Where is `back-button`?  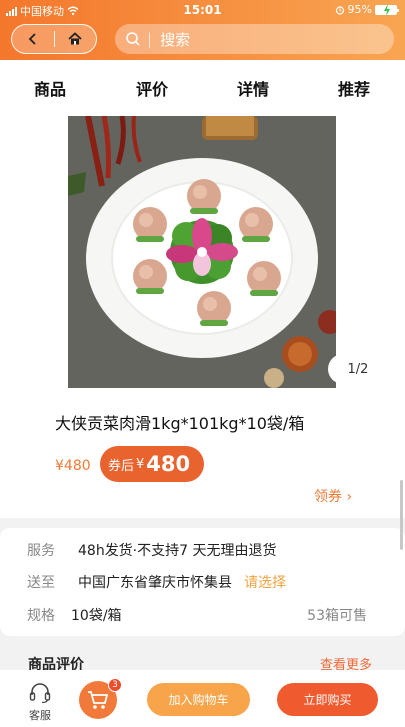
back-button is located at coordinates (33, 39).